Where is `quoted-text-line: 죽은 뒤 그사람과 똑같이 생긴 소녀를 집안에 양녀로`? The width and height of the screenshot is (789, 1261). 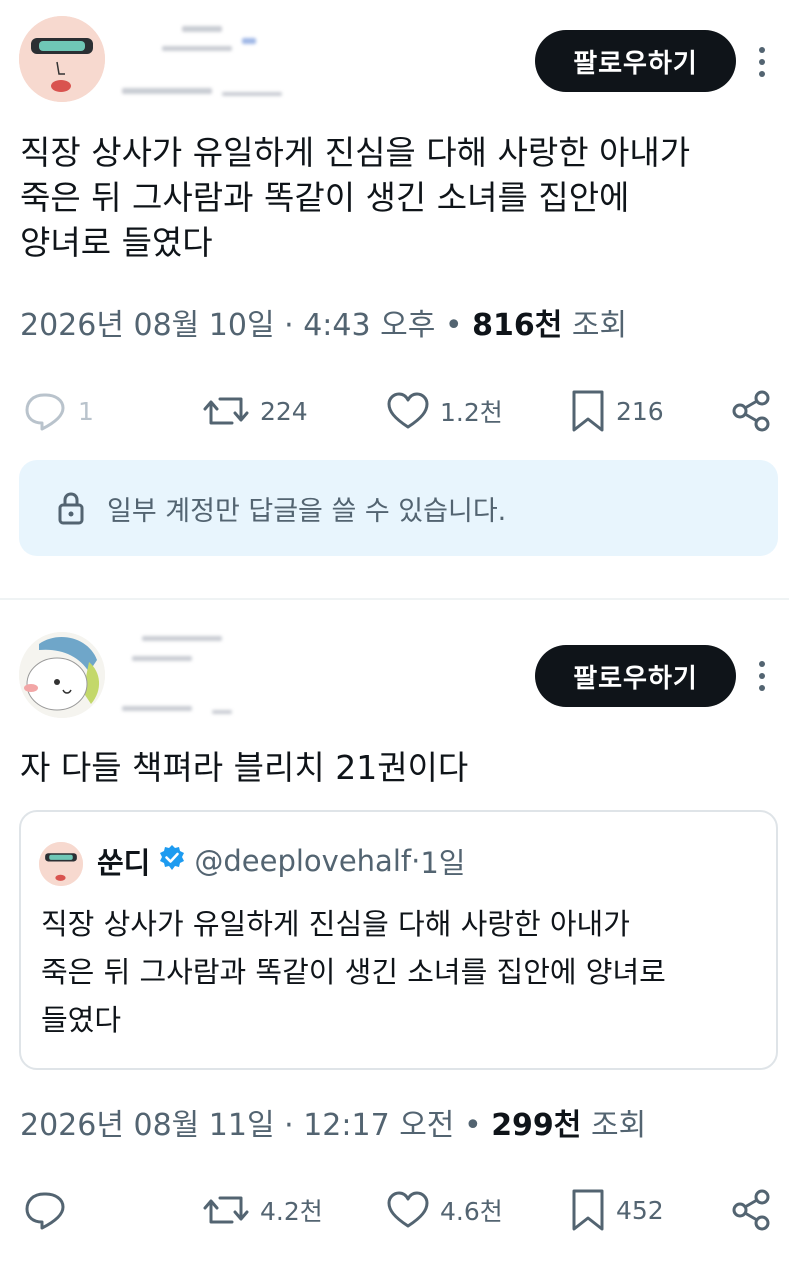
quoted-text-line: 죽은 뒤 그사람과 똑같이 생긴 소녀를 집안에 양녀로 is located at coordinates (353, 972).